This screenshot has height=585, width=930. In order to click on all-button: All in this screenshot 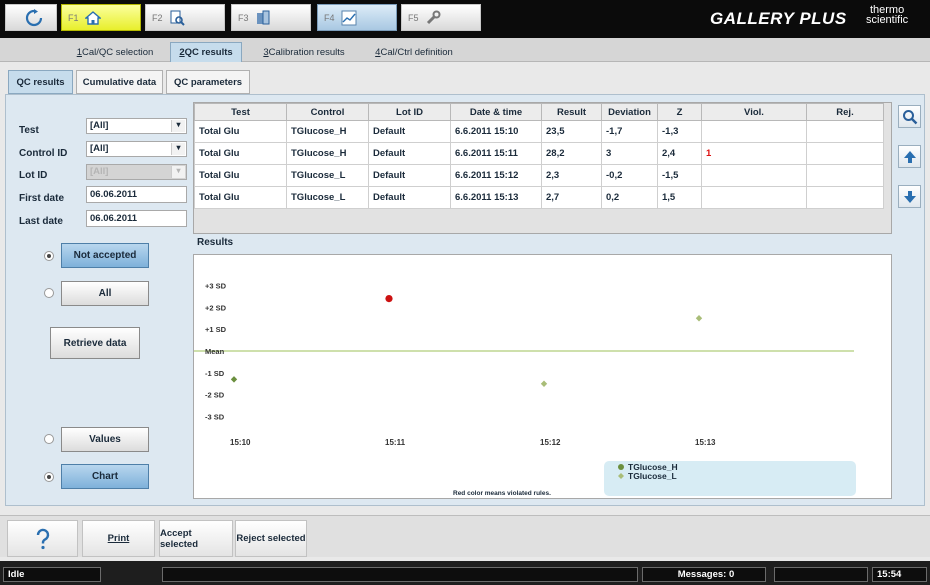, I will do `click(105, 293)`.